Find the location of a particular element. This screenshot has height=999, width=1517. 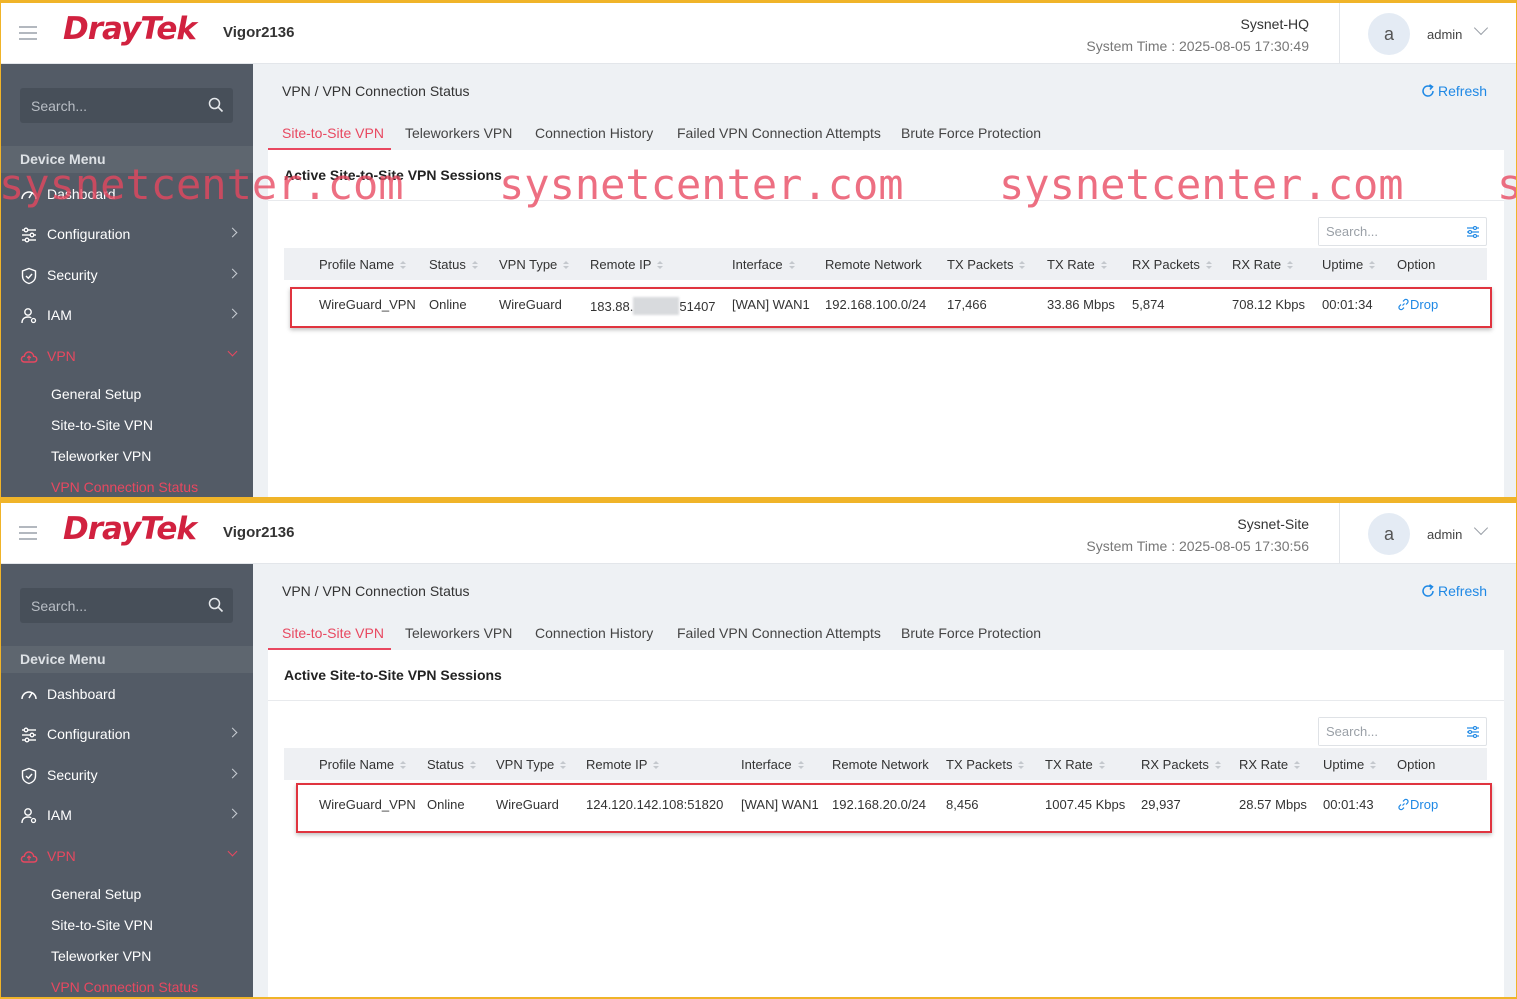

system-time: System Time : 2025-08-05 17:30:49 is located at coordinates (1197, 46).